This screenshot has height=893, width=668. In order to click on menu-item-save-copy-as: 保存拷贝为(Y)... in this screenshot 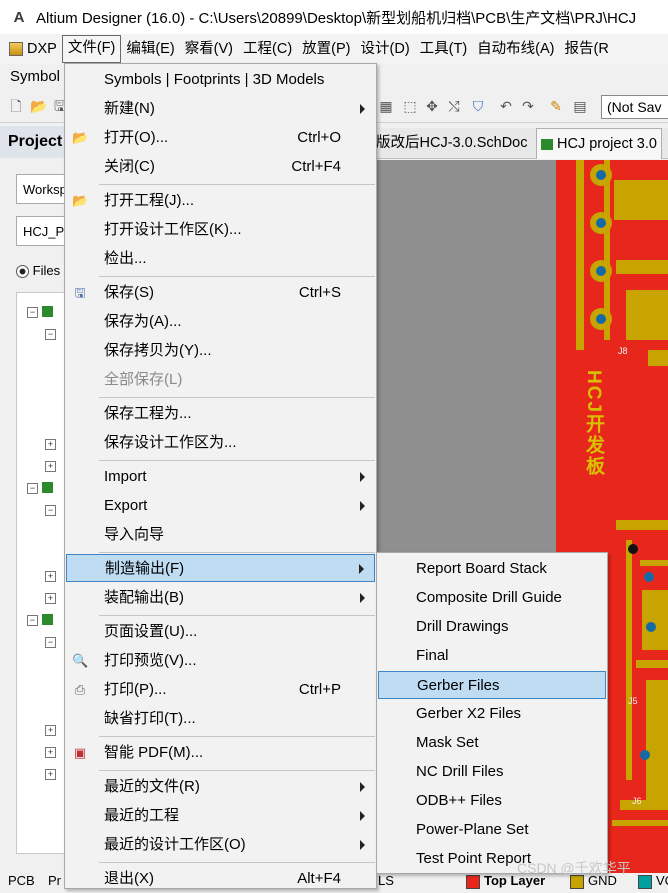, I will do `click(220, 351)`.